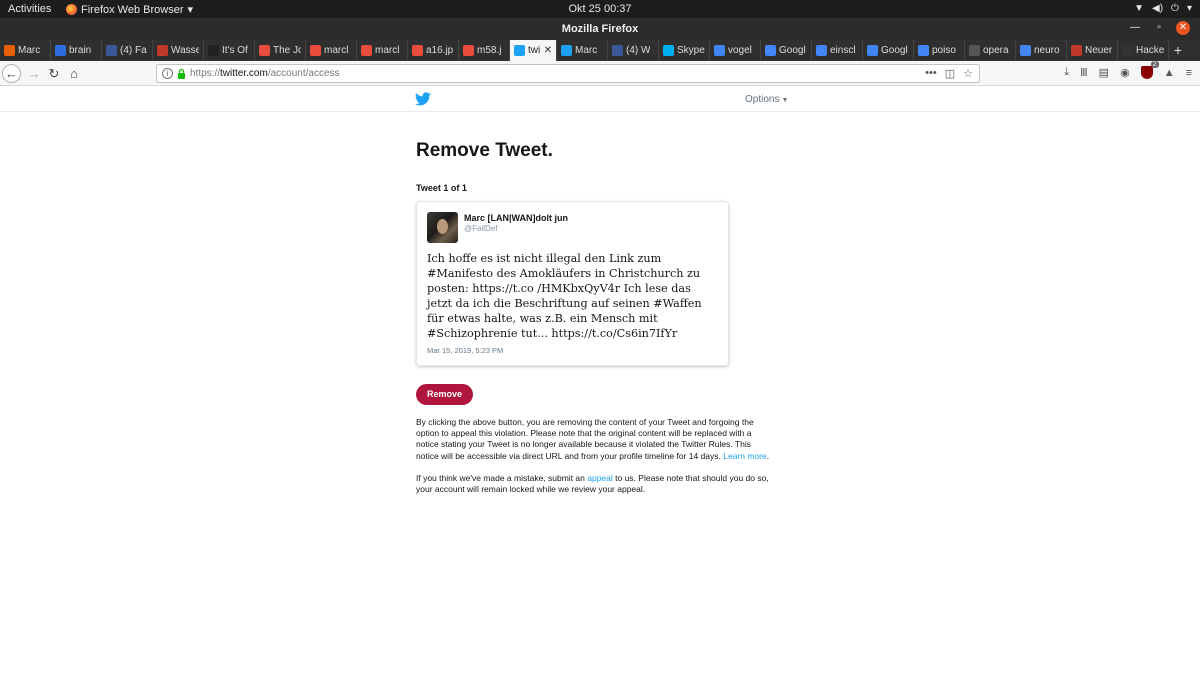 The width and height of the screenshot is (1200, 675). I want to click on url-text: https://twitter.com/account/access, so click(265, 73).